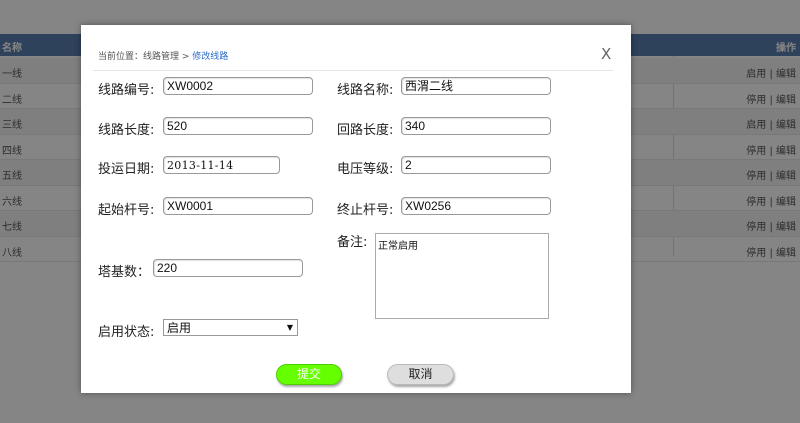 This screenshot has height=423, width=800. I want to click on tower-count-input: 220, so click(228, 268).